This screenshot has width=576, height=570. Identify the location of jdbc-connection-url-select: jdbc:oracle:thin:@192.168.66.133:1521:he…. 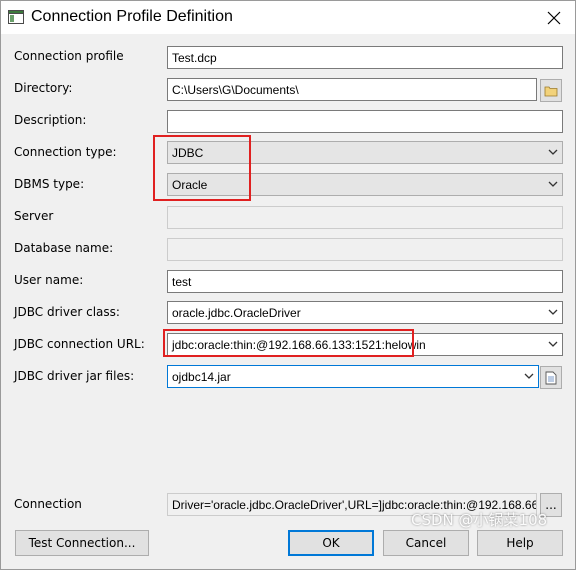
(365, 344).